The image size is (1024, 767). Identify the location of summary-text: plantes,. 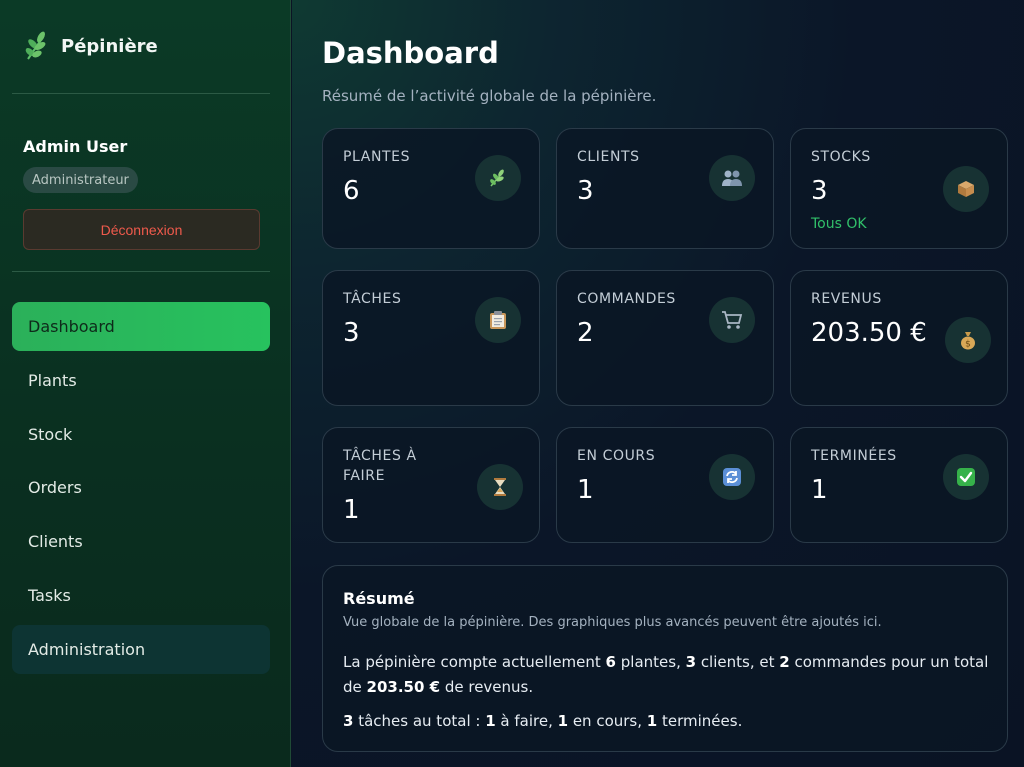
(650, 662).